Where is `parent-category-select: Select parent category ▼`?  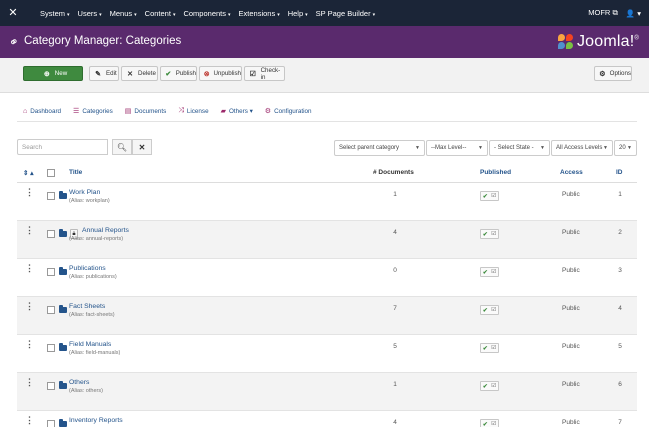
parent-category-select: Select parent category ▼ is located at coordinates (379, 148).